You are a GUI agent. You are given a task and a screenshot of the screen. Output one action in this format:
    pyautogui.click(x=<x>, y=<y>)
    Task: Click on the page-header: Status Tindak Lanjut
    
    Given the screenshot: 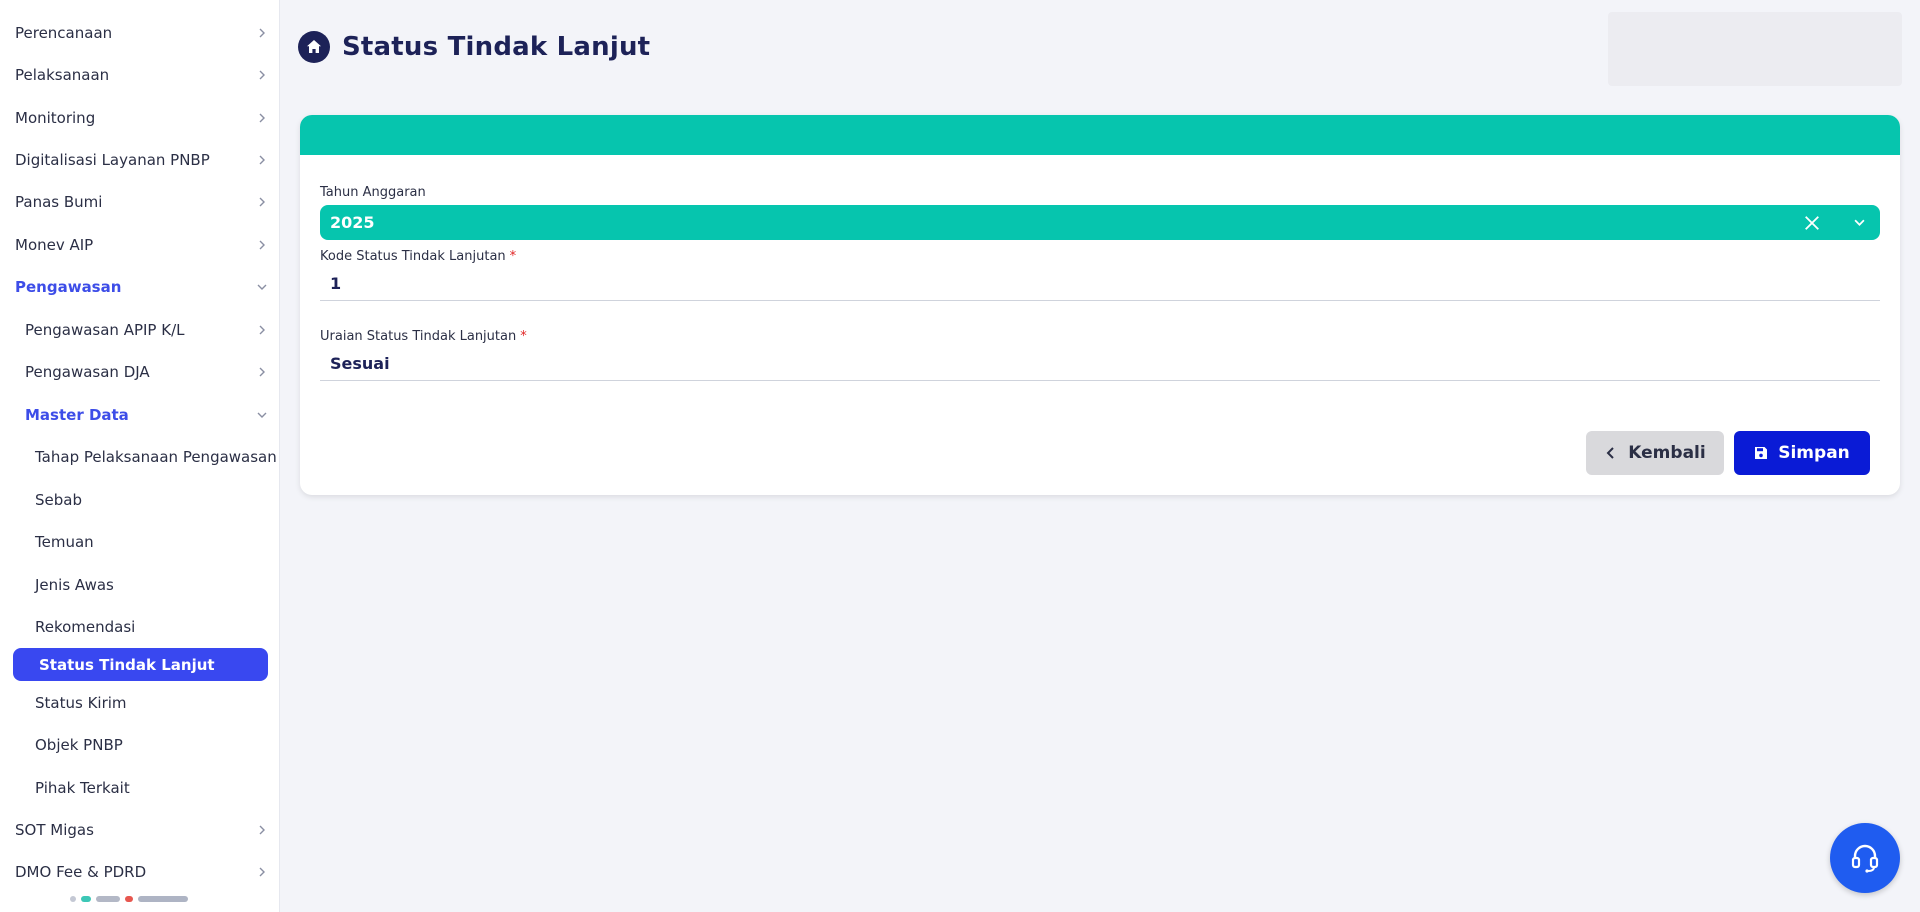 What is the action you would take?
    pyautogui.click(x=474, y=47)
    